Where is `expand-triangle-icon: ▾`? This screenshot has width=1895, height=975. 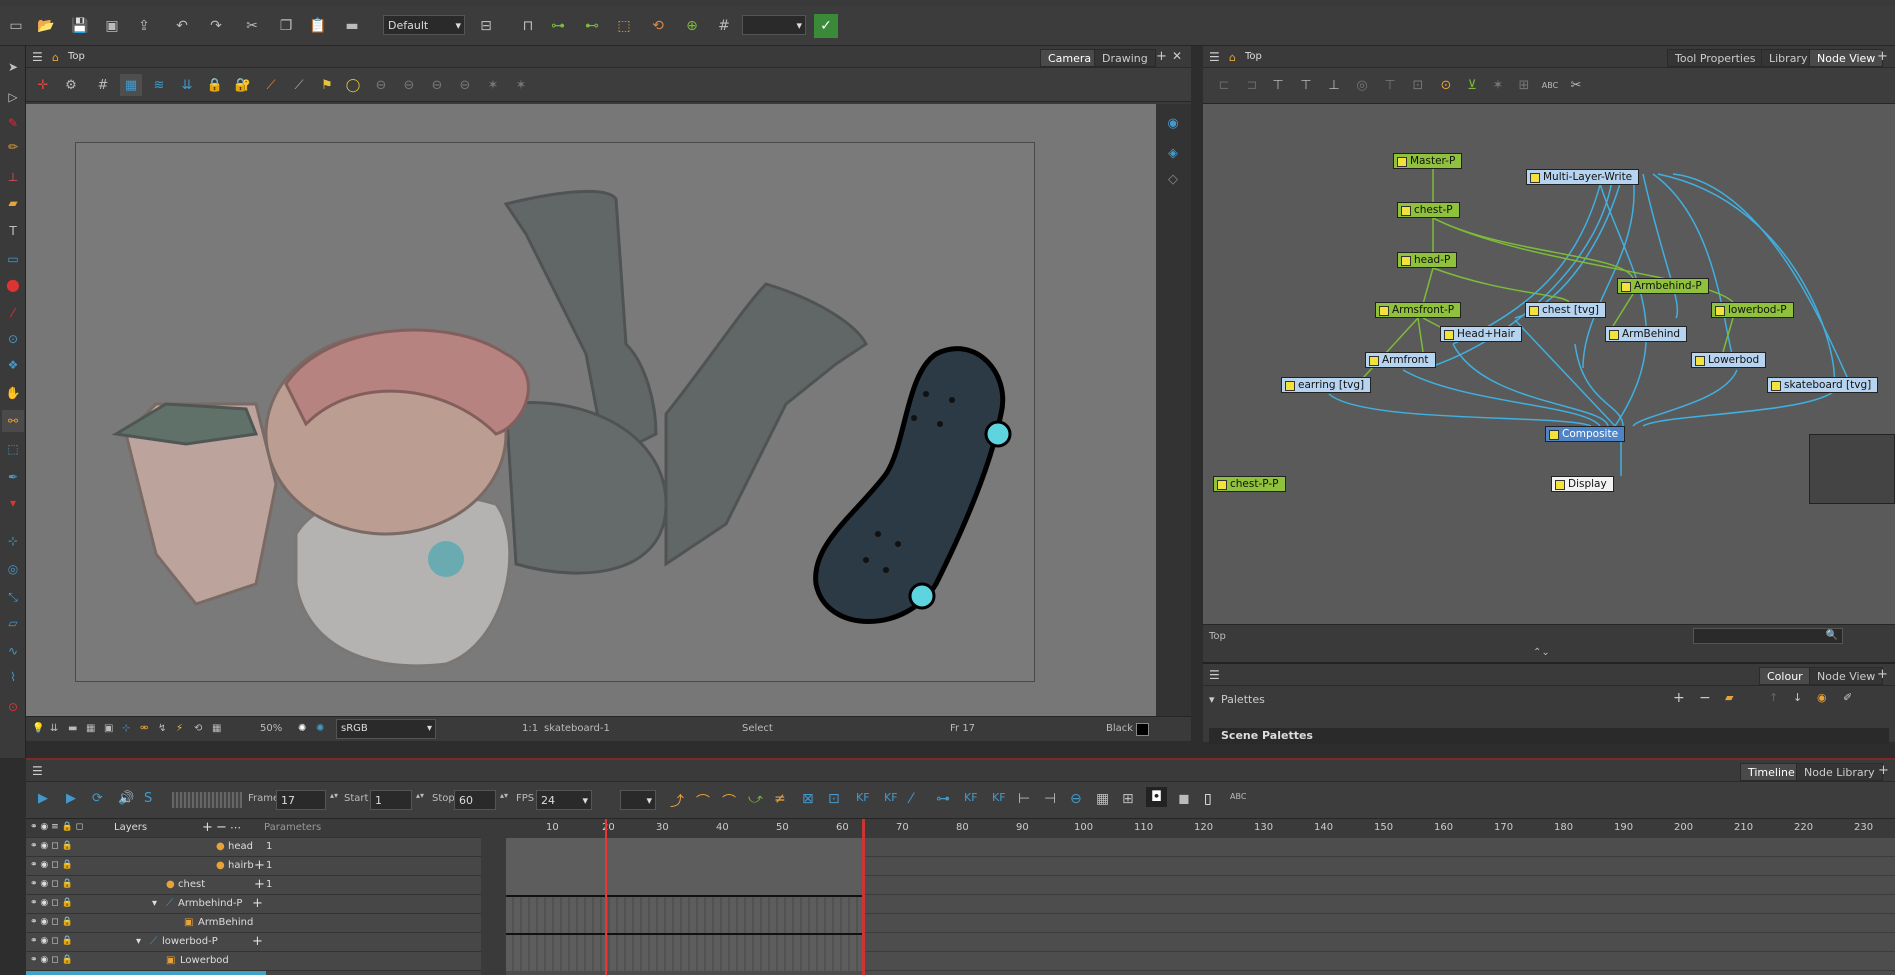
expand-triangle-icon: ▾ is located at coordinates (154, 903).